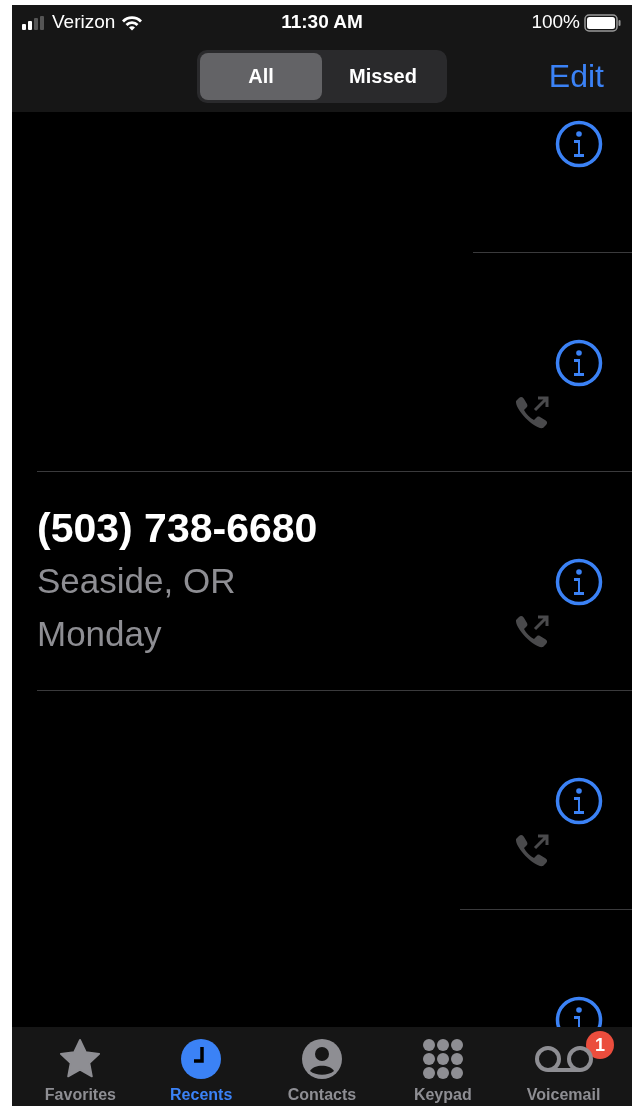 Image resolution: width=634 pixels, height=1106 pixels. What do you see at coordinates (80, 1059) in the screenshot?
I see `star-icon` at bounding box center [80, 1059].